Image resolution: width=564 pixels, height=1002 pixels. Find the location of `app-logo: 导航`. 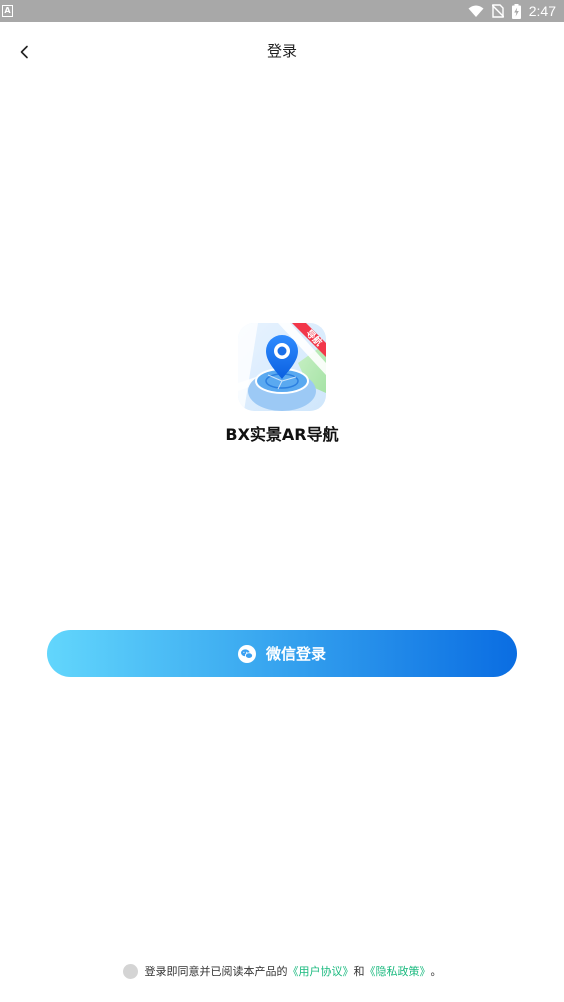

app-logo: 导航 is located at coordinates (282, 367).